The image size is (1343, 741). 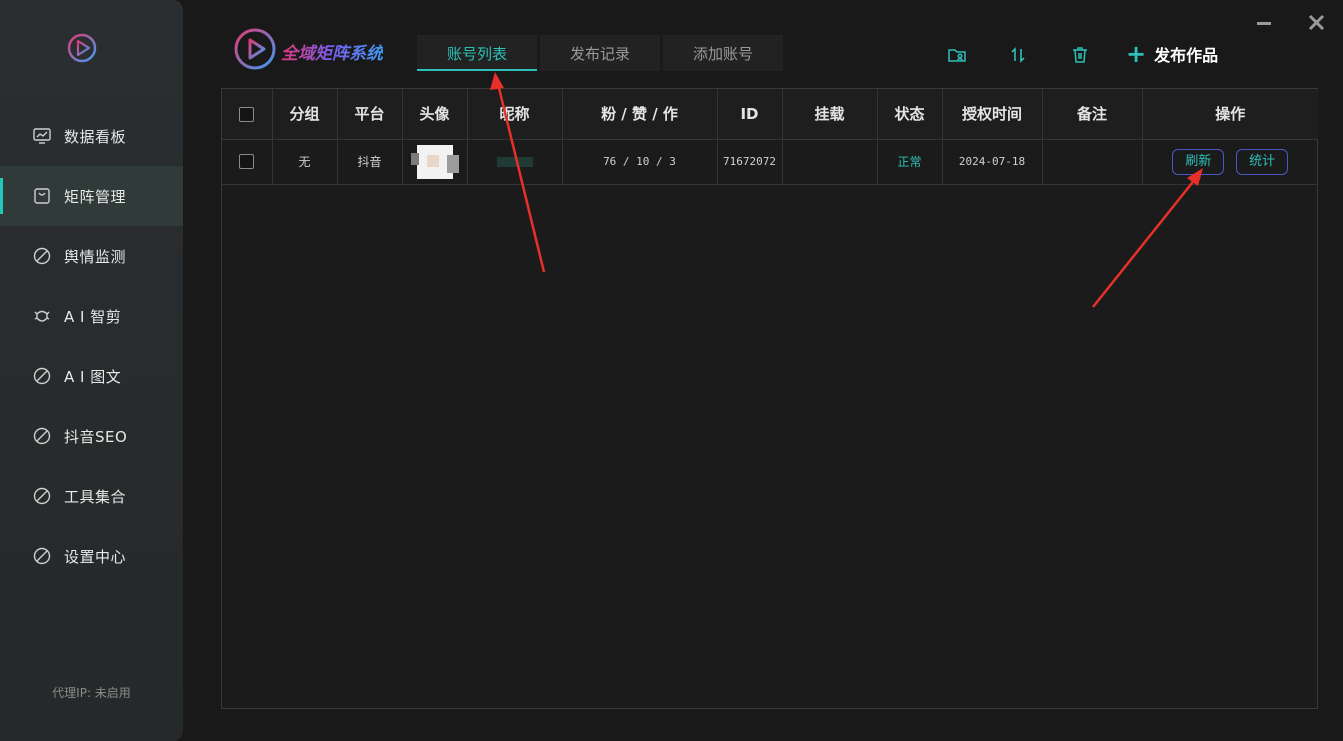 I want to click on status-cell: 正常, so click(x=910, y=161).